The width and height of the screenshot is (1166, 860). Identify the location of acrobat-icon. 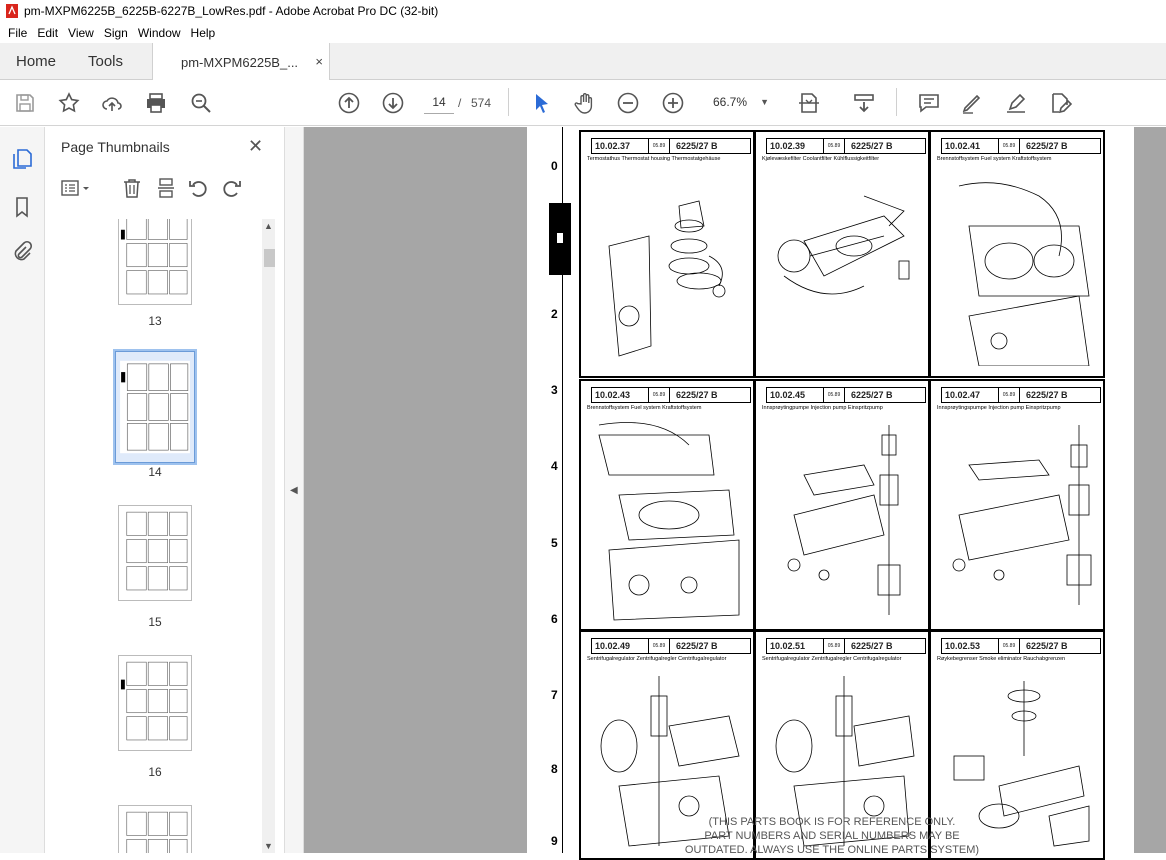
(12, 11).